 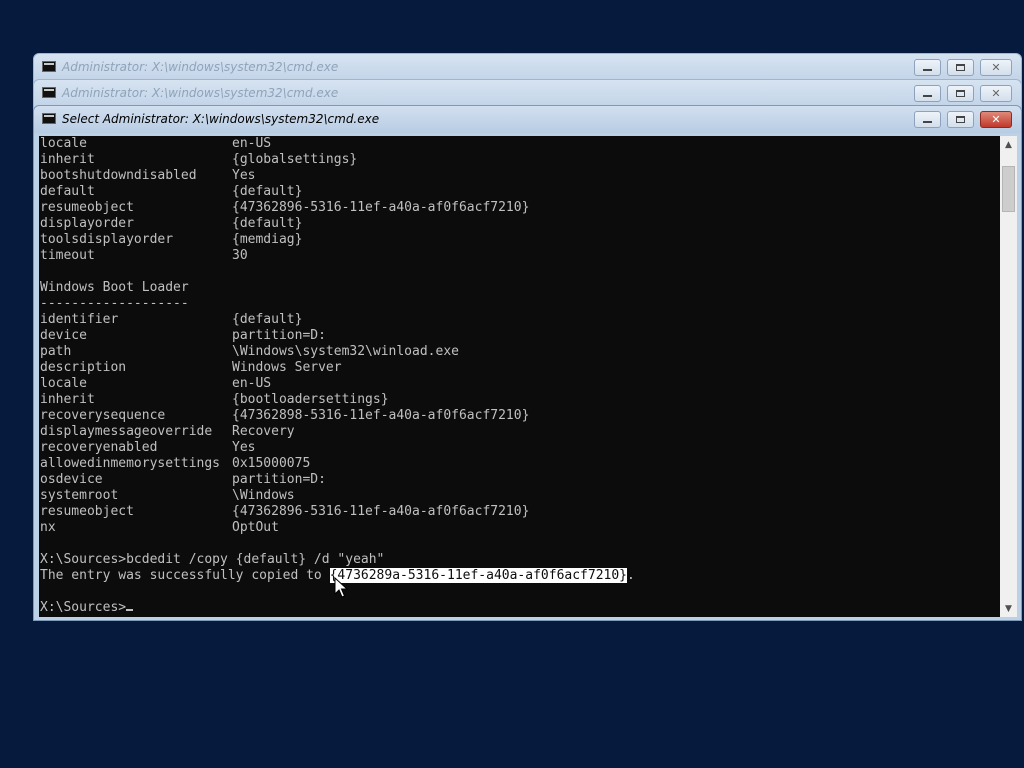 I want to click on entry-key: nx, so click(x=48, y=527).